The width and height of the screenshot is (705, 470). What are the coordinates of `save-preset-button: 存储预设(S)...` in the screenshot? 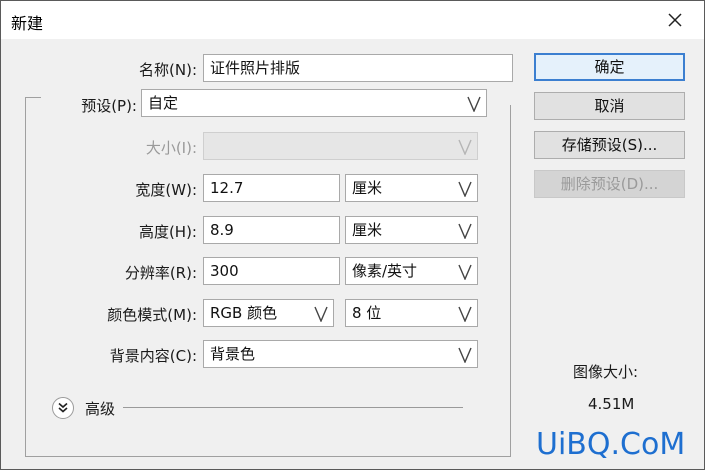 It's located at (609, 145).